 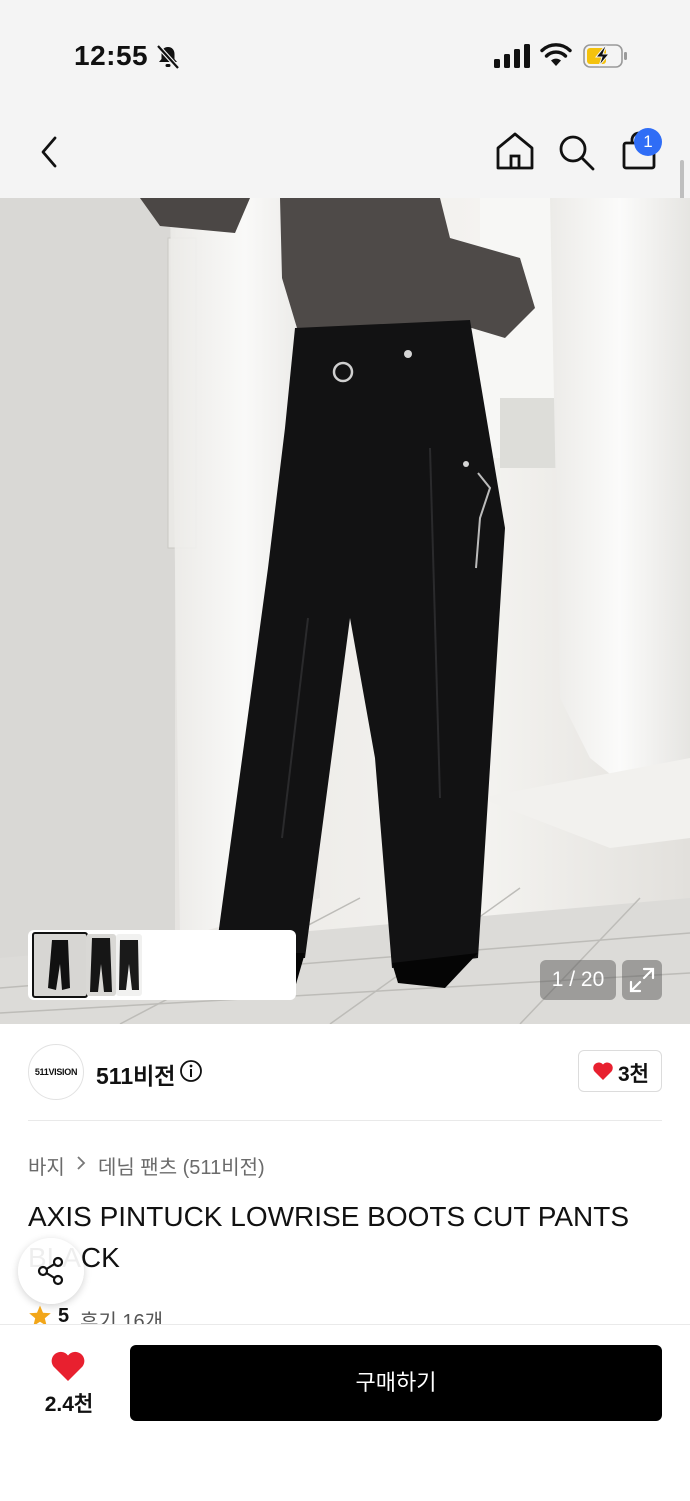 I want to click on battery-charging-icon, so click(x=605, y=56).